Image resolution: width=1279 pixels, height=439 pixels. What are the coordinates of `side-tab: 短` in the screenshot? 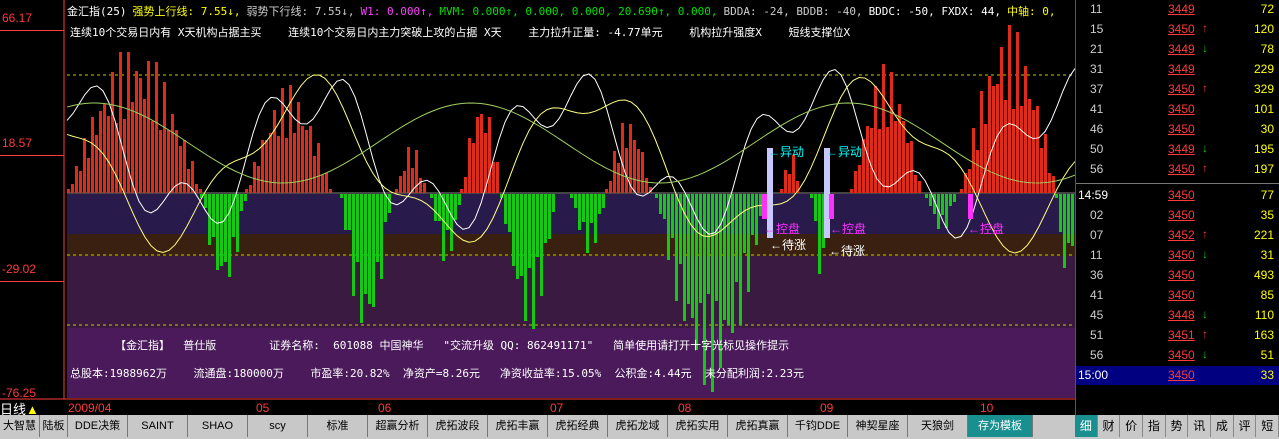 It's located at (1267, 426).